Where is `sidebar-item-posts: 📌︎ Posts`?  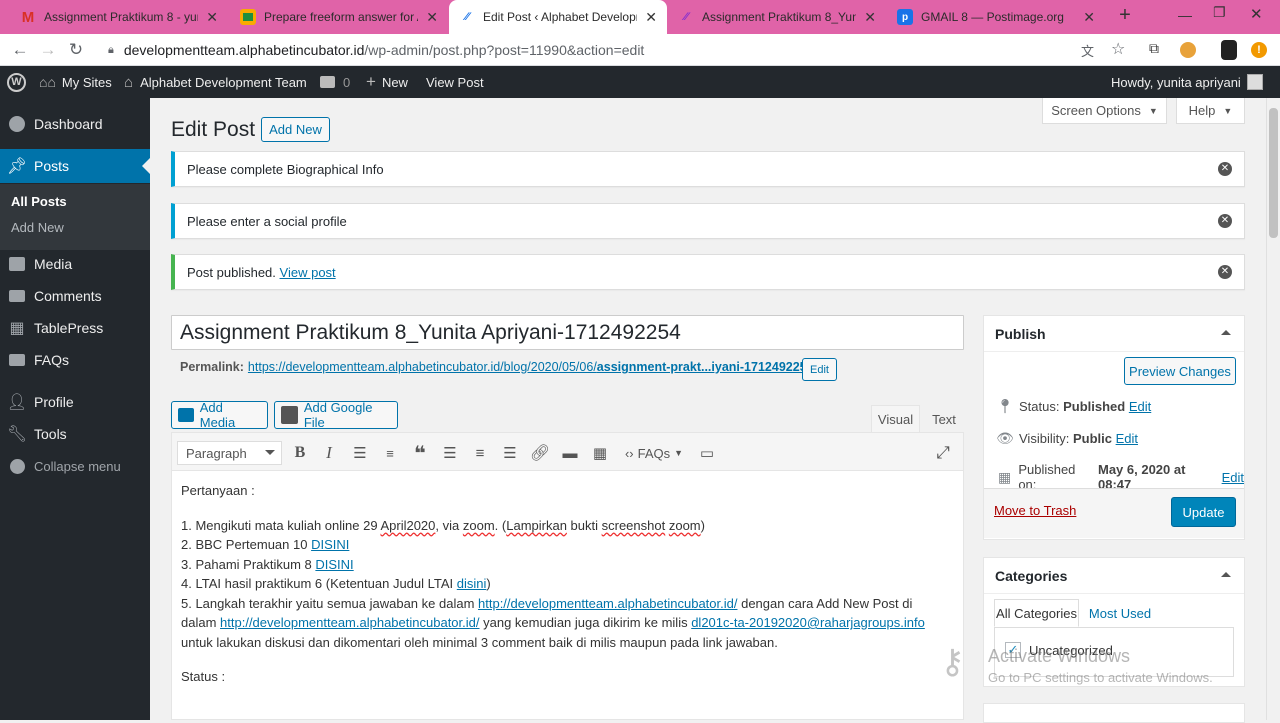
sidebar-item-posts: 📌︎ Posts is located at coordinates (75, 166).